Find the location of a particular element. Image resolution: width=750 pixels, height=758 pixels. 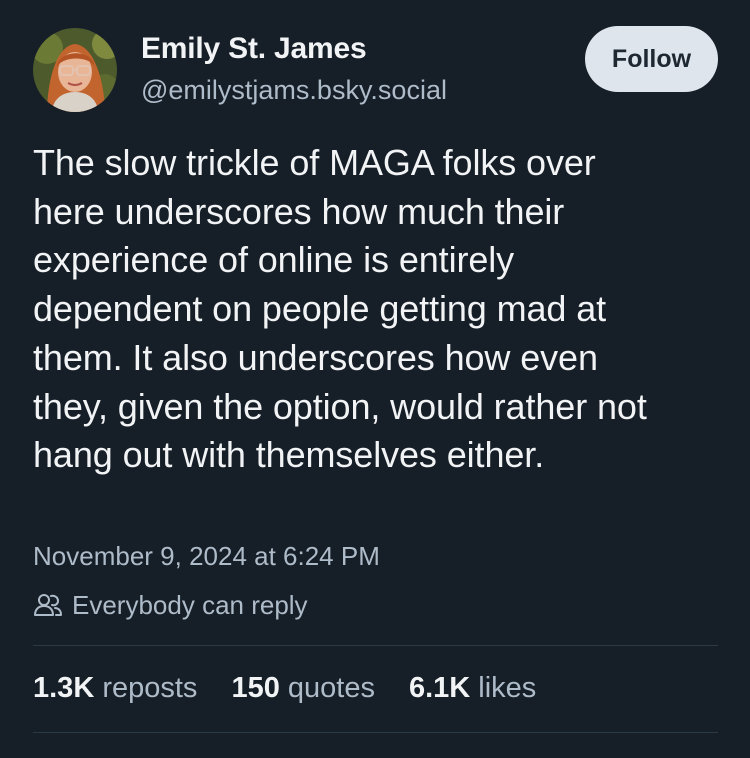

engagement-stats: 1.3K reposts 150 quotes 6.1K likes is located at coordinates (301, 688).